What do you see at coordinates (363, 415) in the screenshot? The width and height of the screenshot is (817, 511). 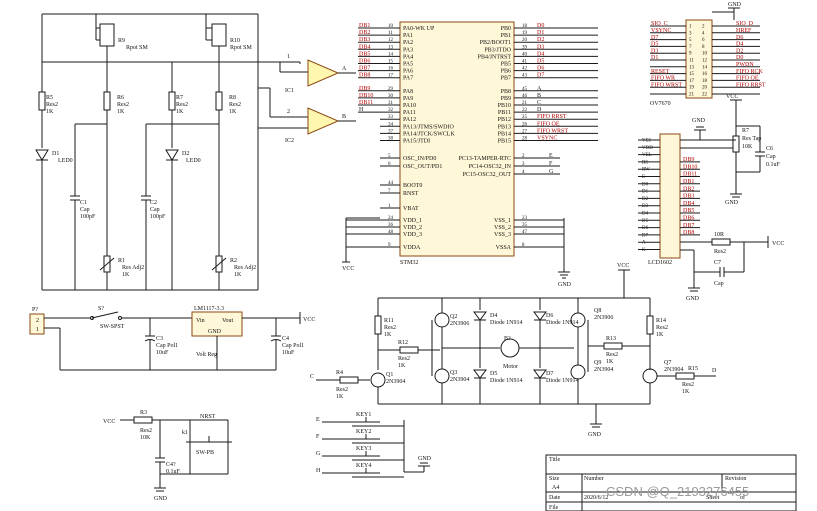 I see `key-ref-key1-0: KEY1` at bounding box center [363, 415].